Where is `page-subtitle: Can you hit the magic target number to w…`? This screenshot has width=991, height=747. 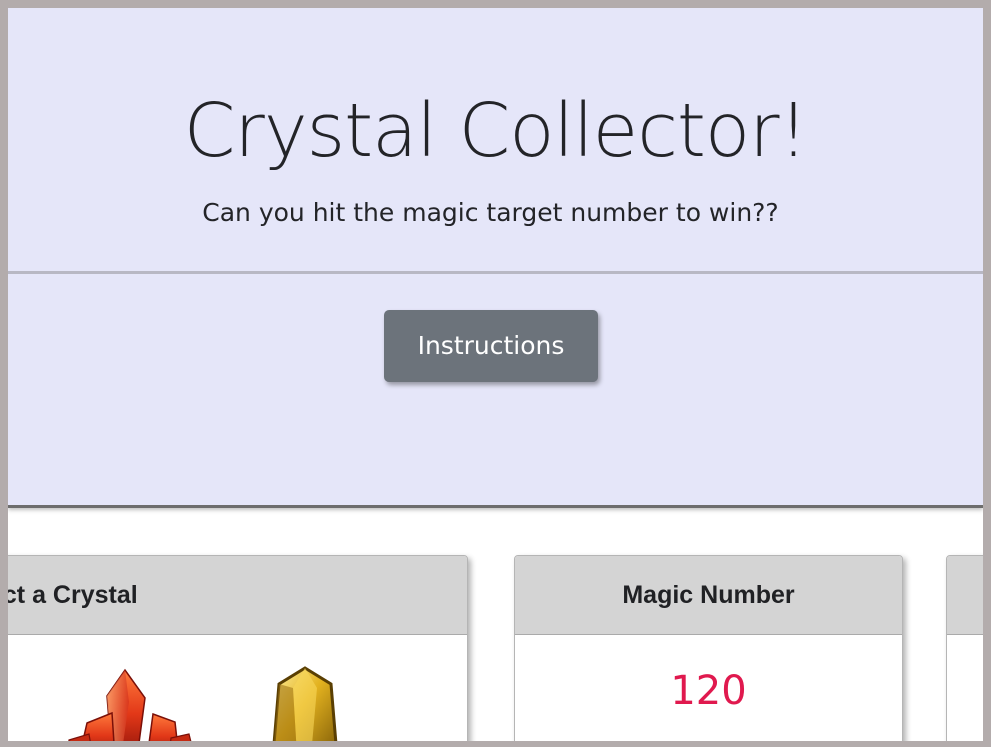
page-subtitle: Can you hit the magic target number to w… is located at coordinates (490, 212).